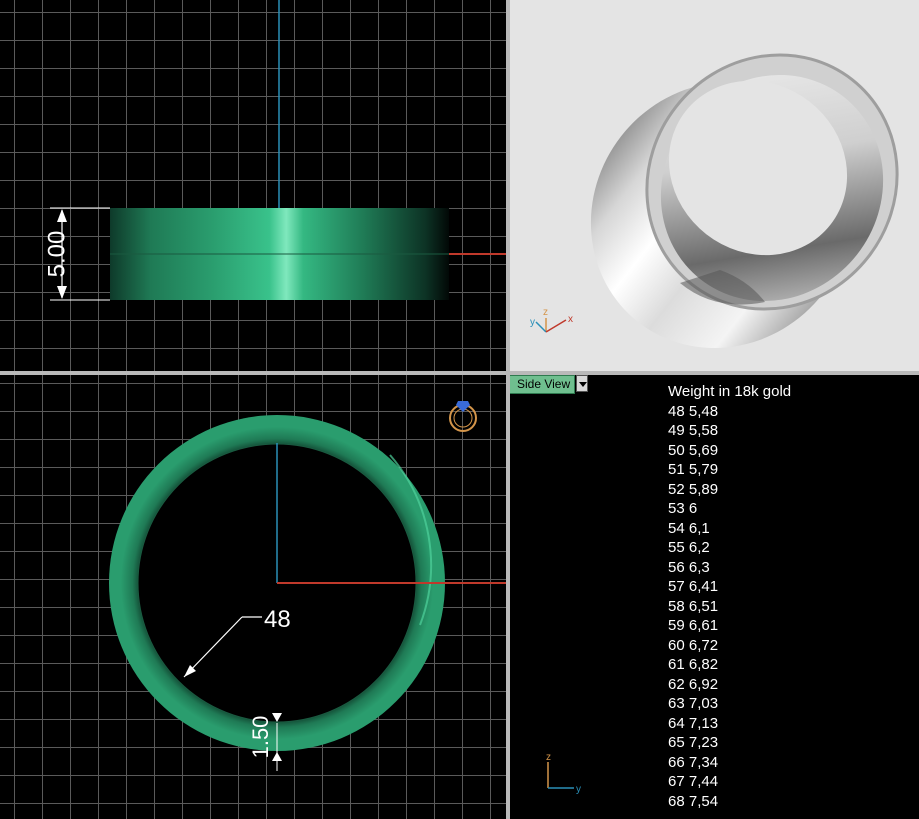  What do you see at coordinates (693, 625) in the screenshot?
I see `weight-row: 59 6,61` at bounding box center [693, 625].